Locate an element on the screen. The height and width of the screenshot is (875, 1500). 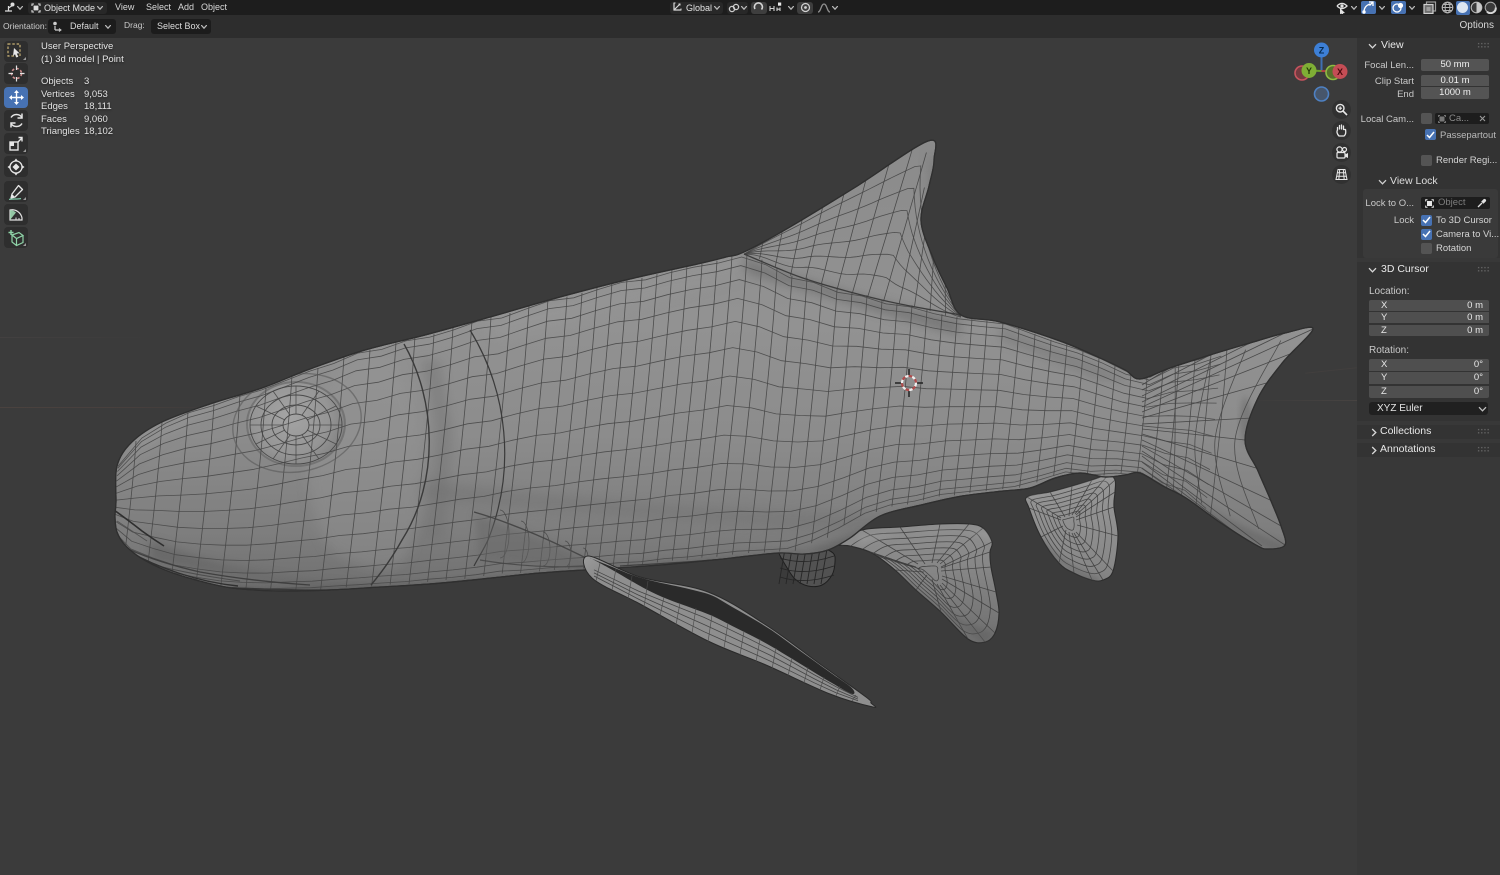
svg-text: Z is located at coordinates (1322, 51).